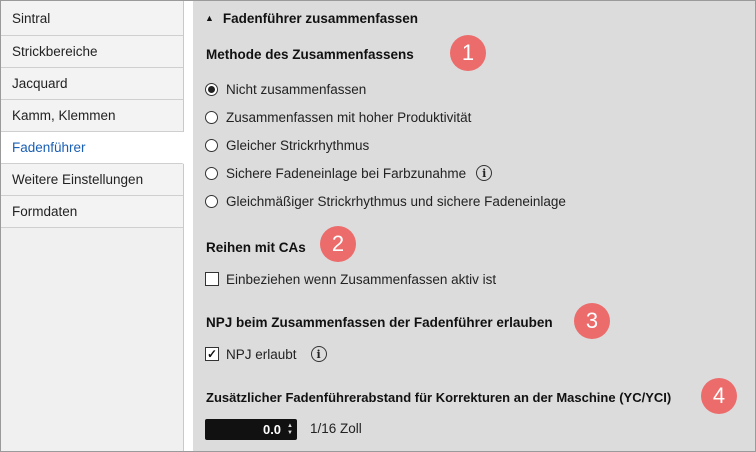 The height and width of the screenshot is (452, 756). Describe the element at coordinates (256, 247) in the screenshot. I see `rows-with-cas-title: Reihen mit CAs` at that location.